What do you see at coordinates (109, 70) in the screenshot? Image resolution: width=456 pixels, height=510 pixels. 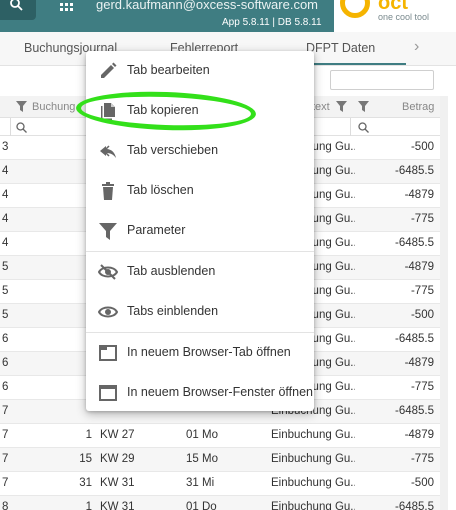 I see `pencil-icon` at bounding box center [109, 70].